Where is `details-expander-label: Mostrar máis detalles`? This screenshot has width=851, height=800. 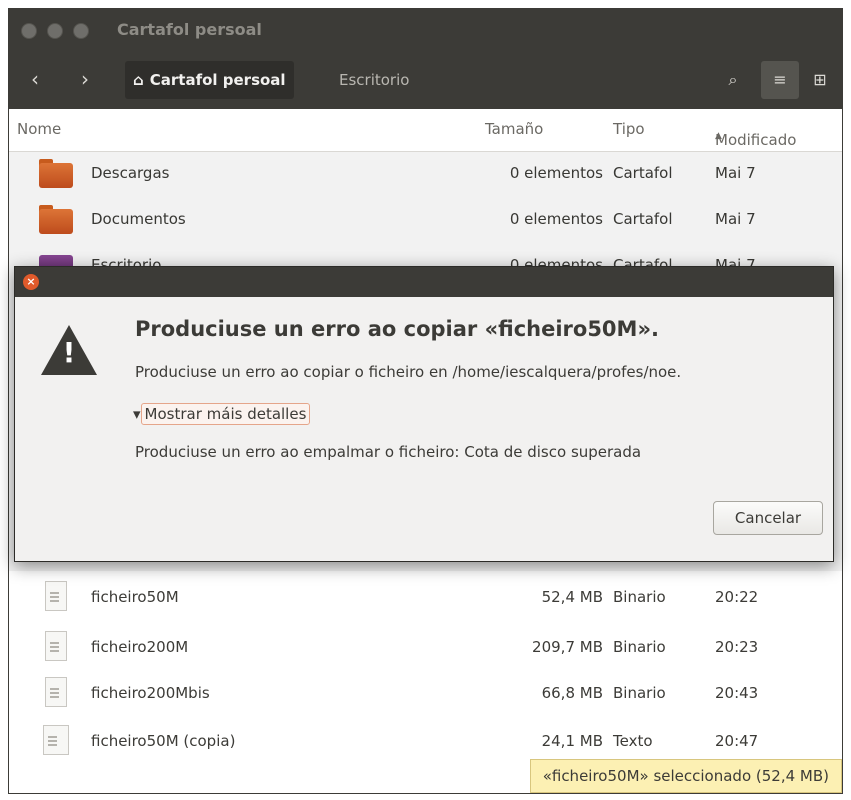
details-expander-label: Mostrar máis detalles is located at coordinates (225, 414).